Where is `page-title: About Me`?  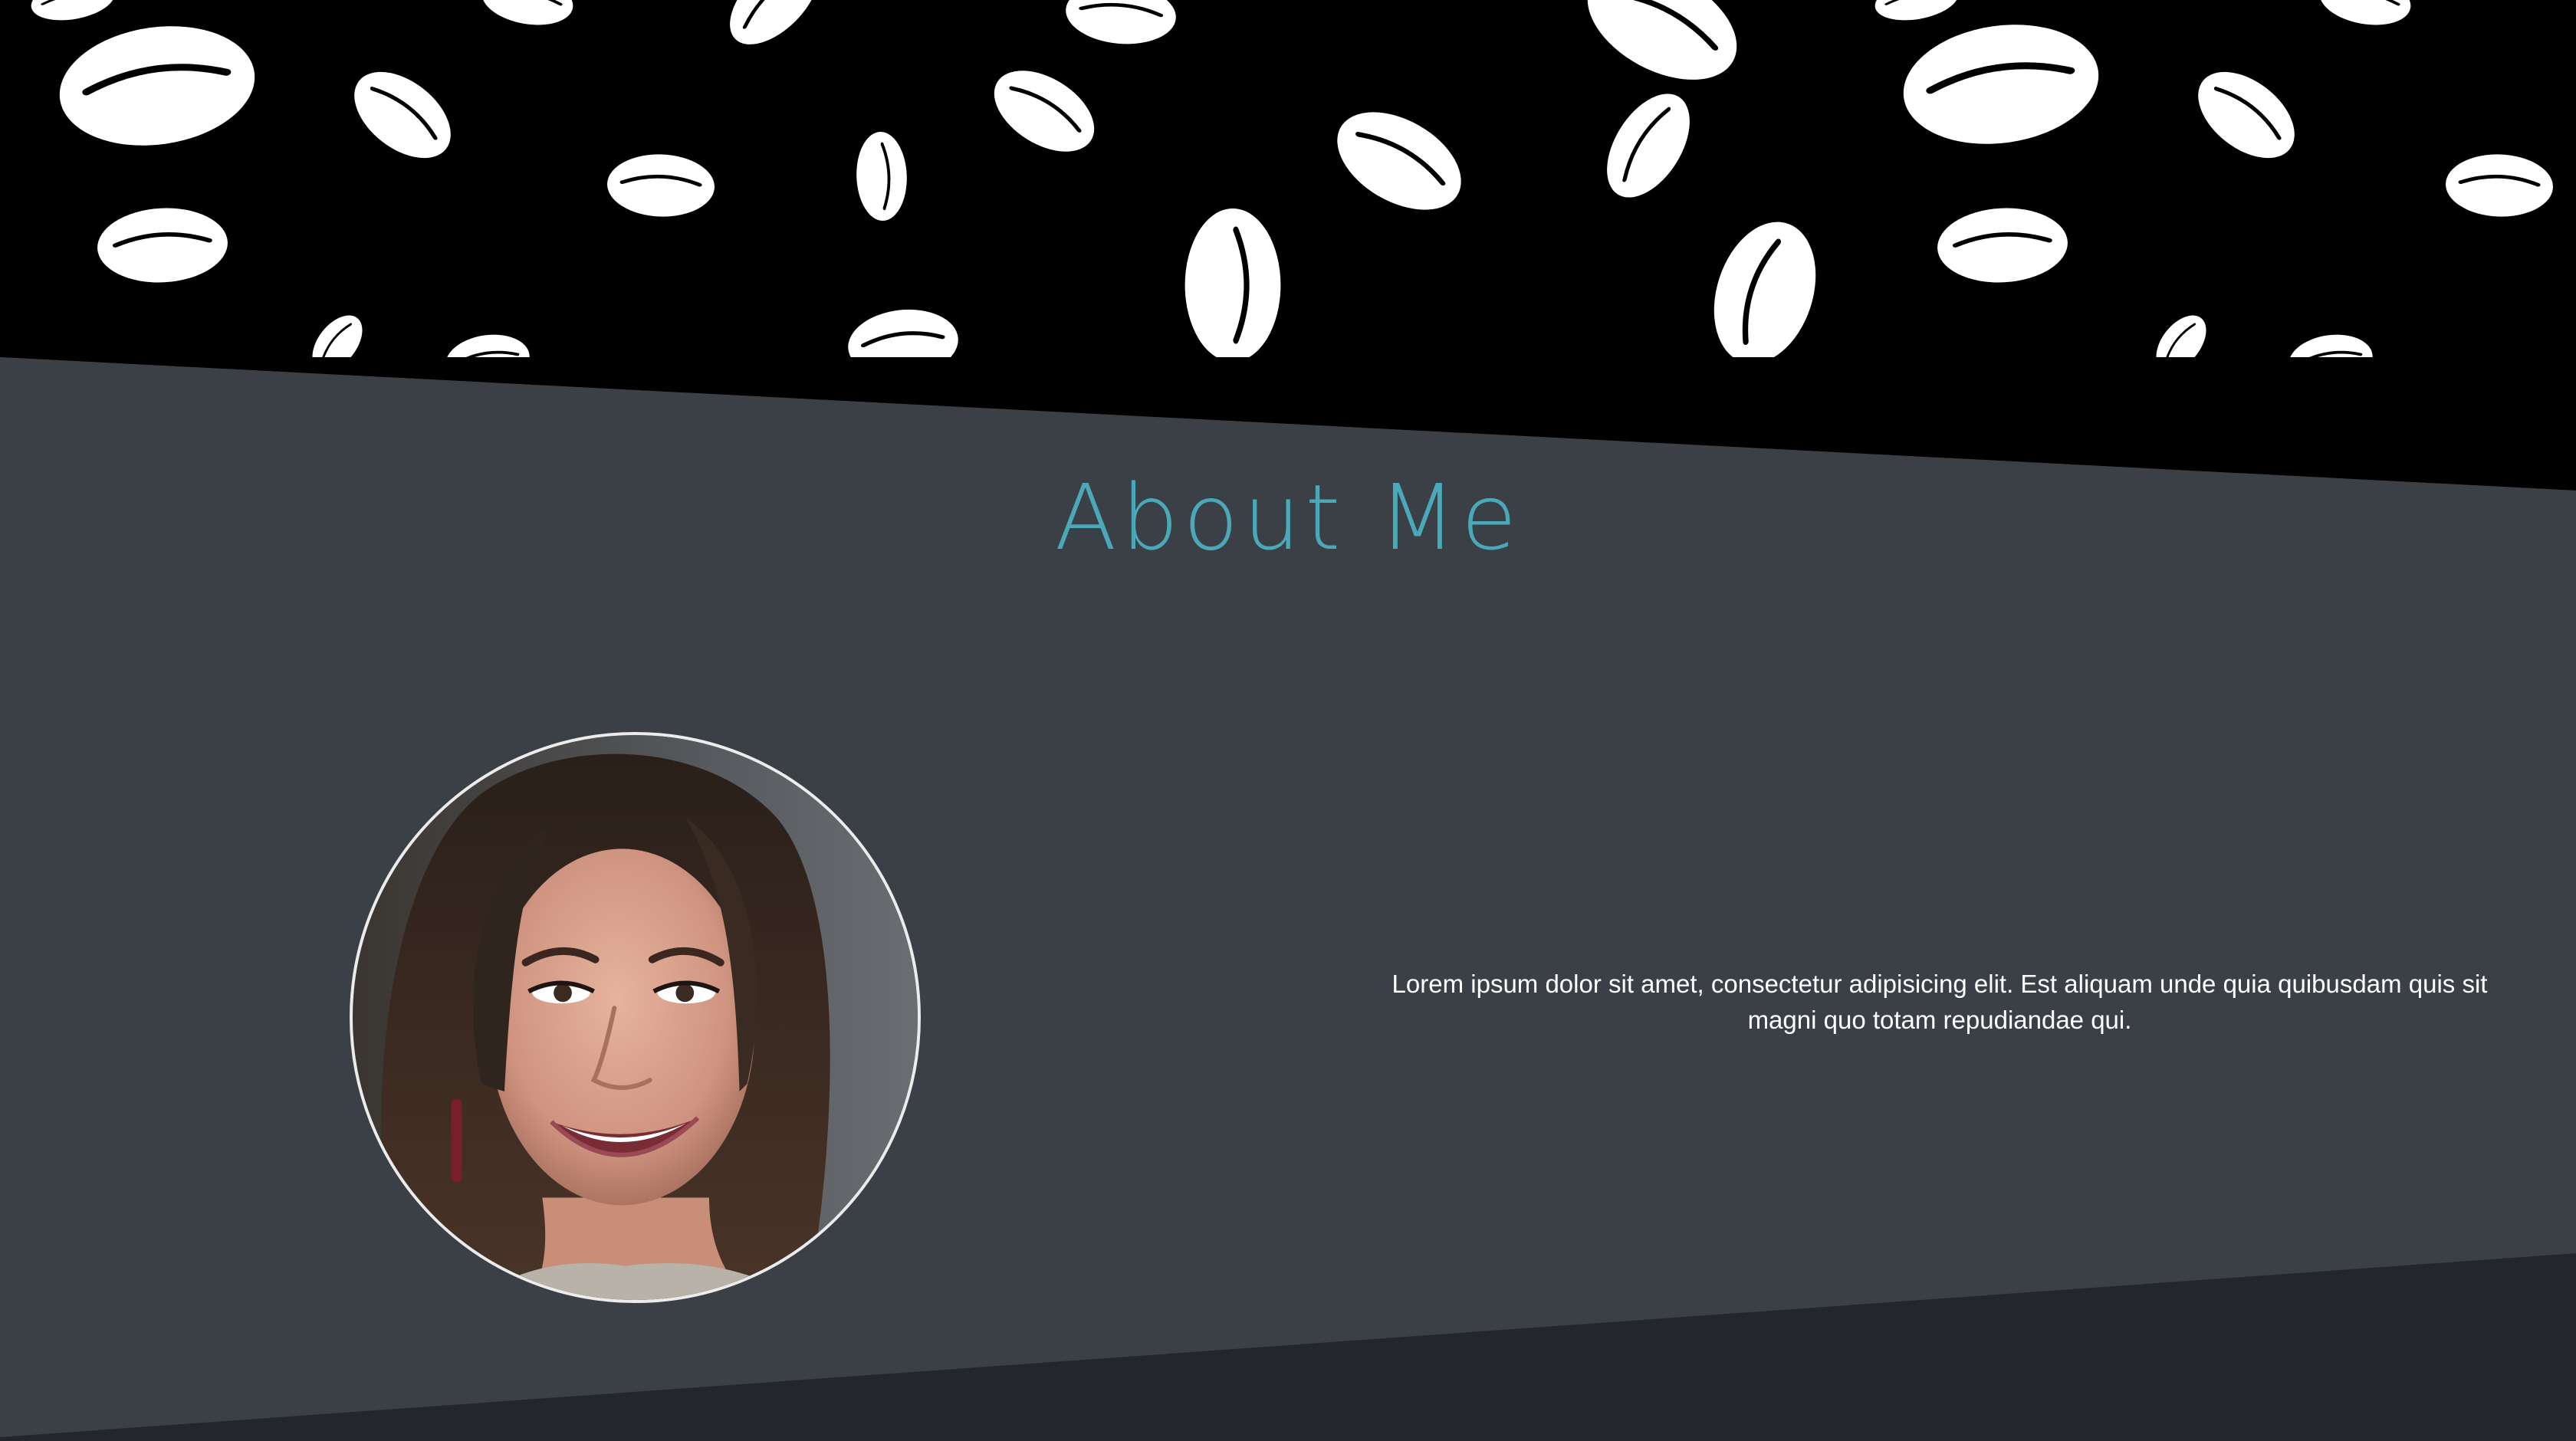
page-title: About Me is located at coordinates (1288, 517).